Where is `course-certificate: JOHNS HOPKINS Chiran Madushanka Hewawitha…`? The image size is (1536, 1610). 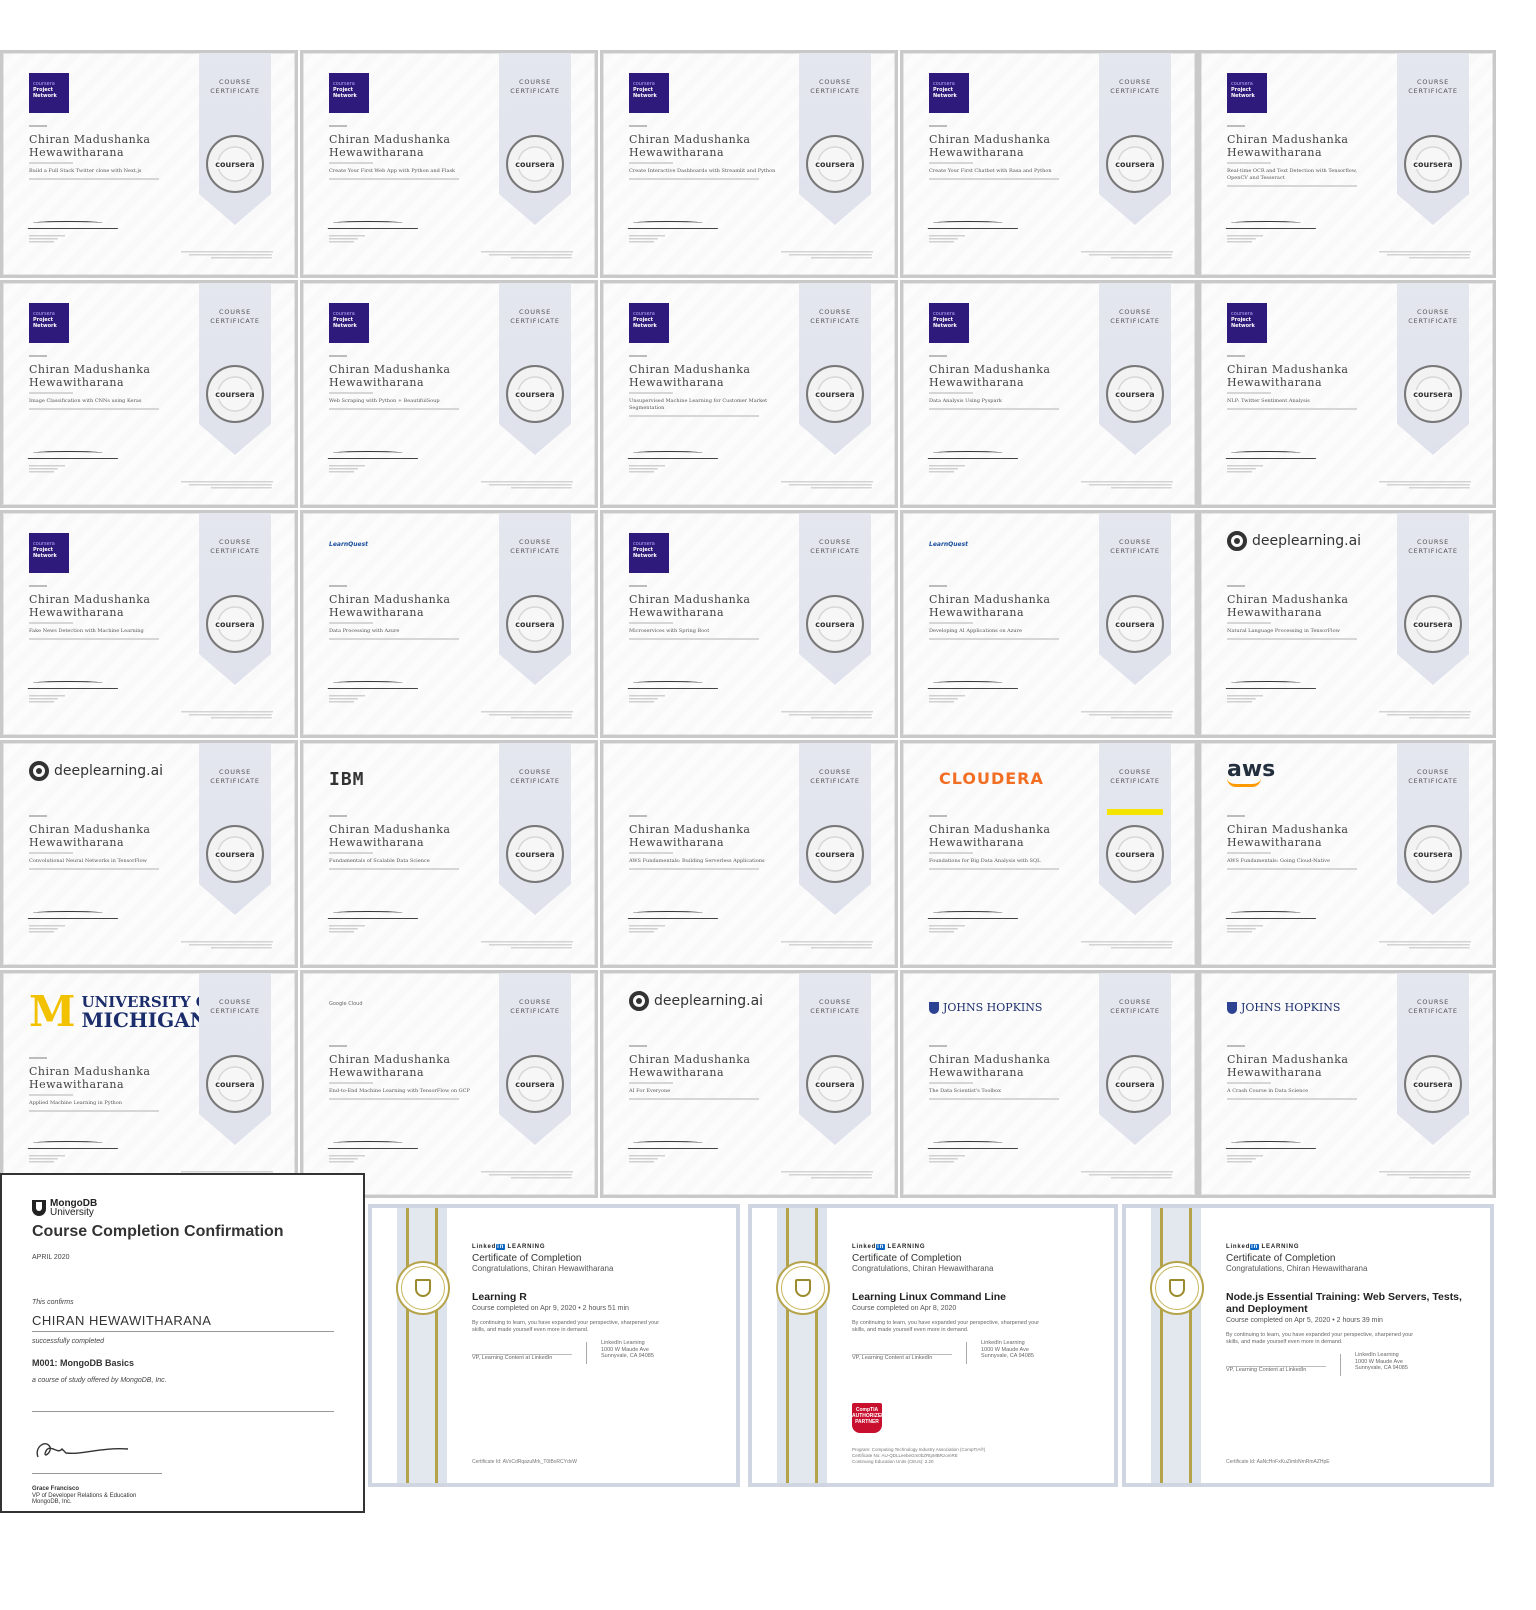 course-certificate: JOHNS HOPKINS Chiran Madushanka Hewawitha… is located at coordinates (1347, 1084).